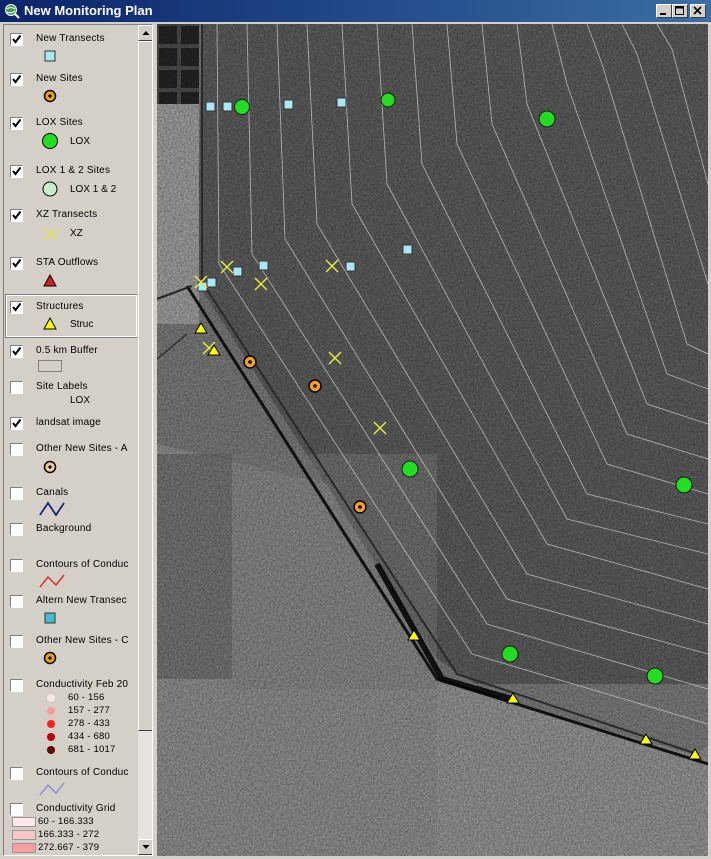  I want to click on title-bar: New Monitoring Plan, so click(355, 11).